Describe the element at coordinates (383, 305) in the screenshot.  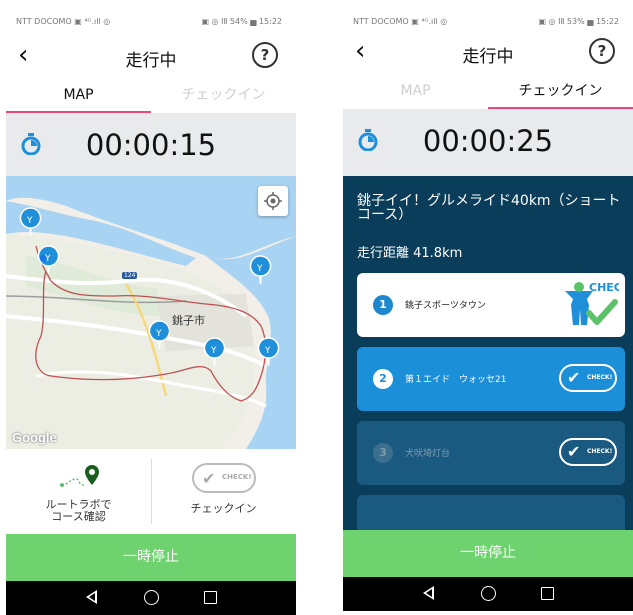
I see `checkpoint-number: 1` at that location.